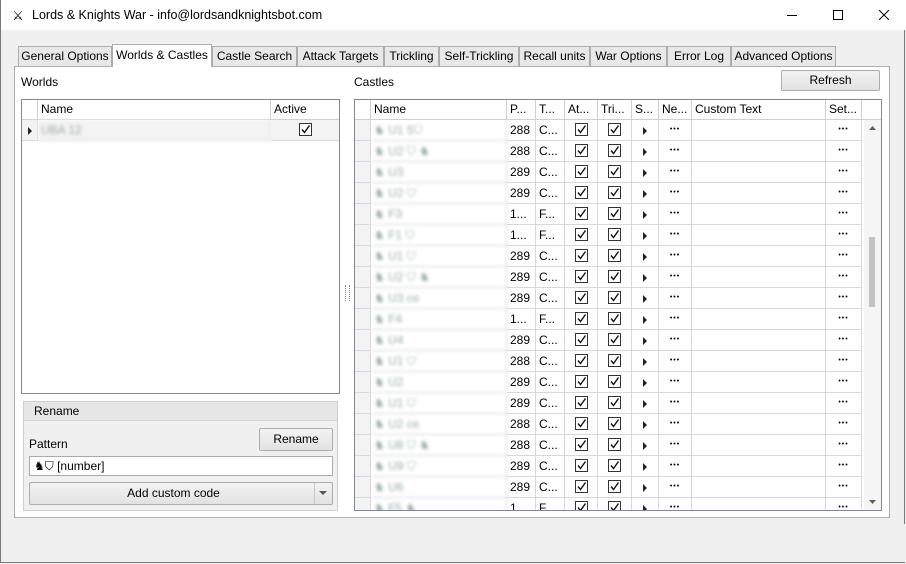 This screenshot has width=906, height=564. I want to click on refresh-button: Refresh, so click(830, 80).